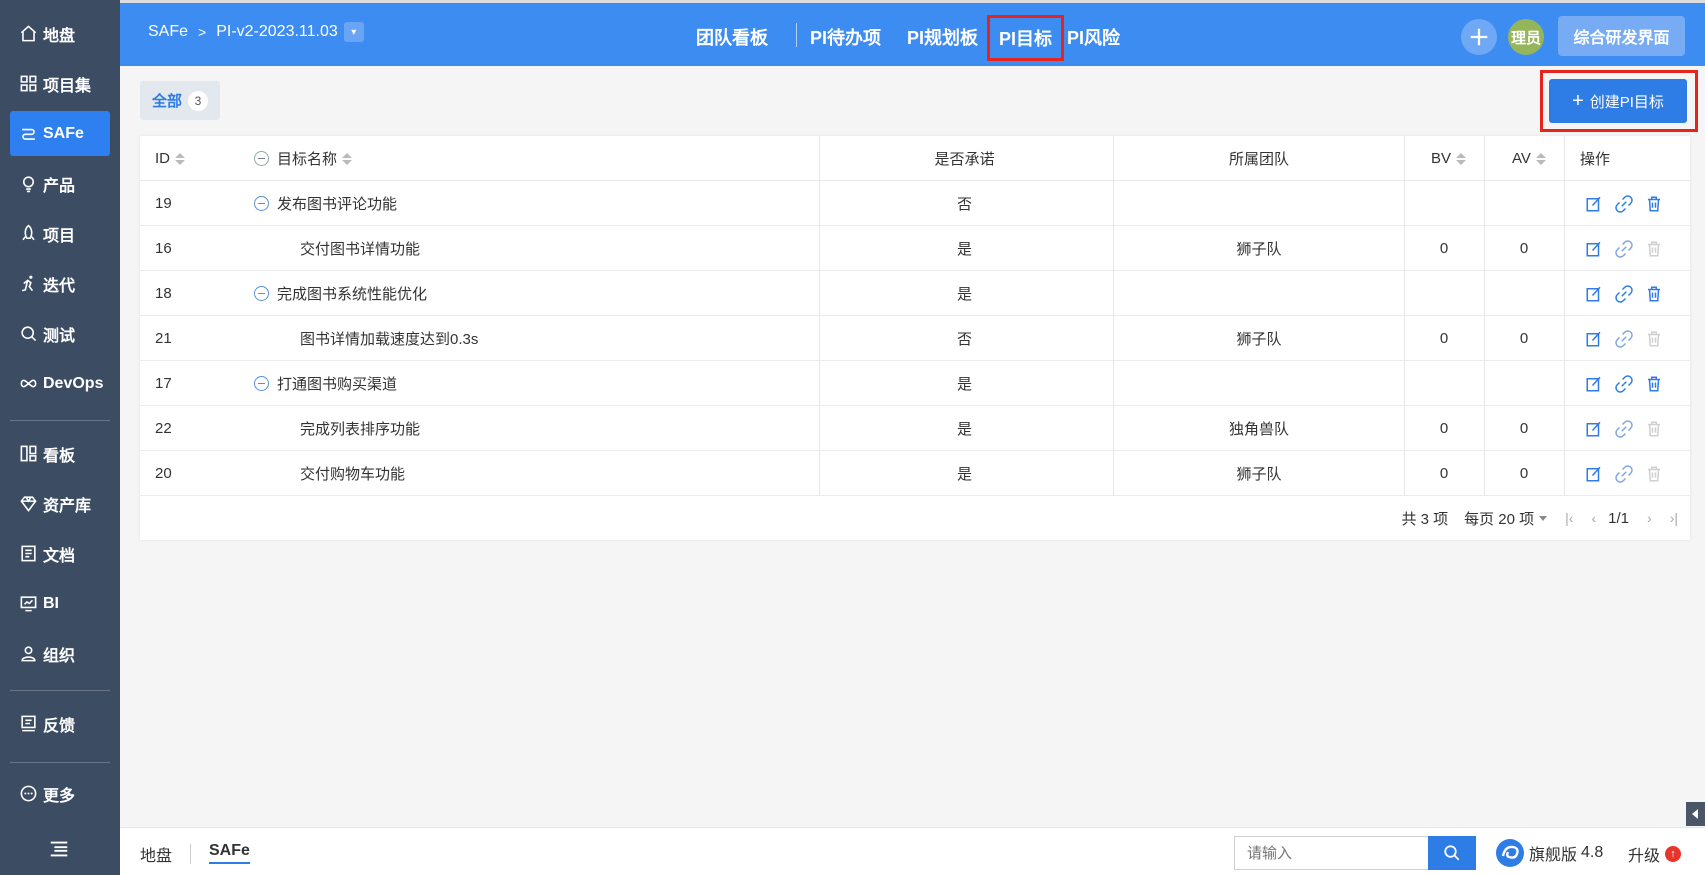  I want to click on user-avatar: 理员, so click(1526, 37).